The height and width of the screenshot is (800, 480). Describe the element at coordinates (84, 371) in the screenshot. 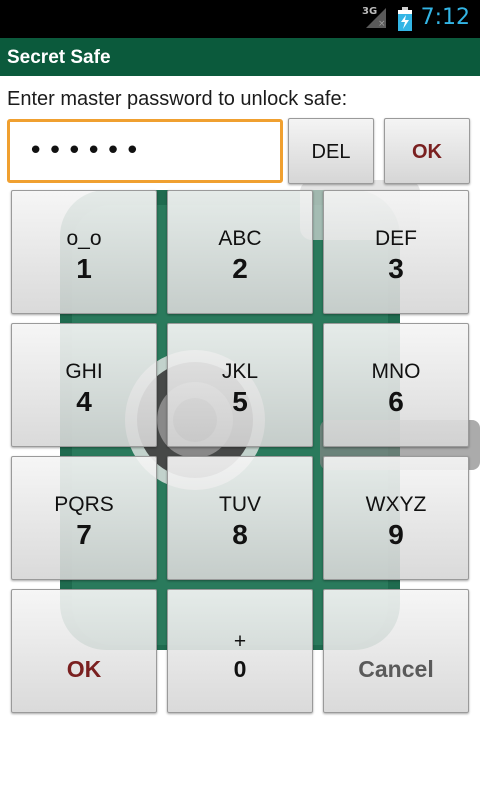

I see `key-letters: GHI` at that location.